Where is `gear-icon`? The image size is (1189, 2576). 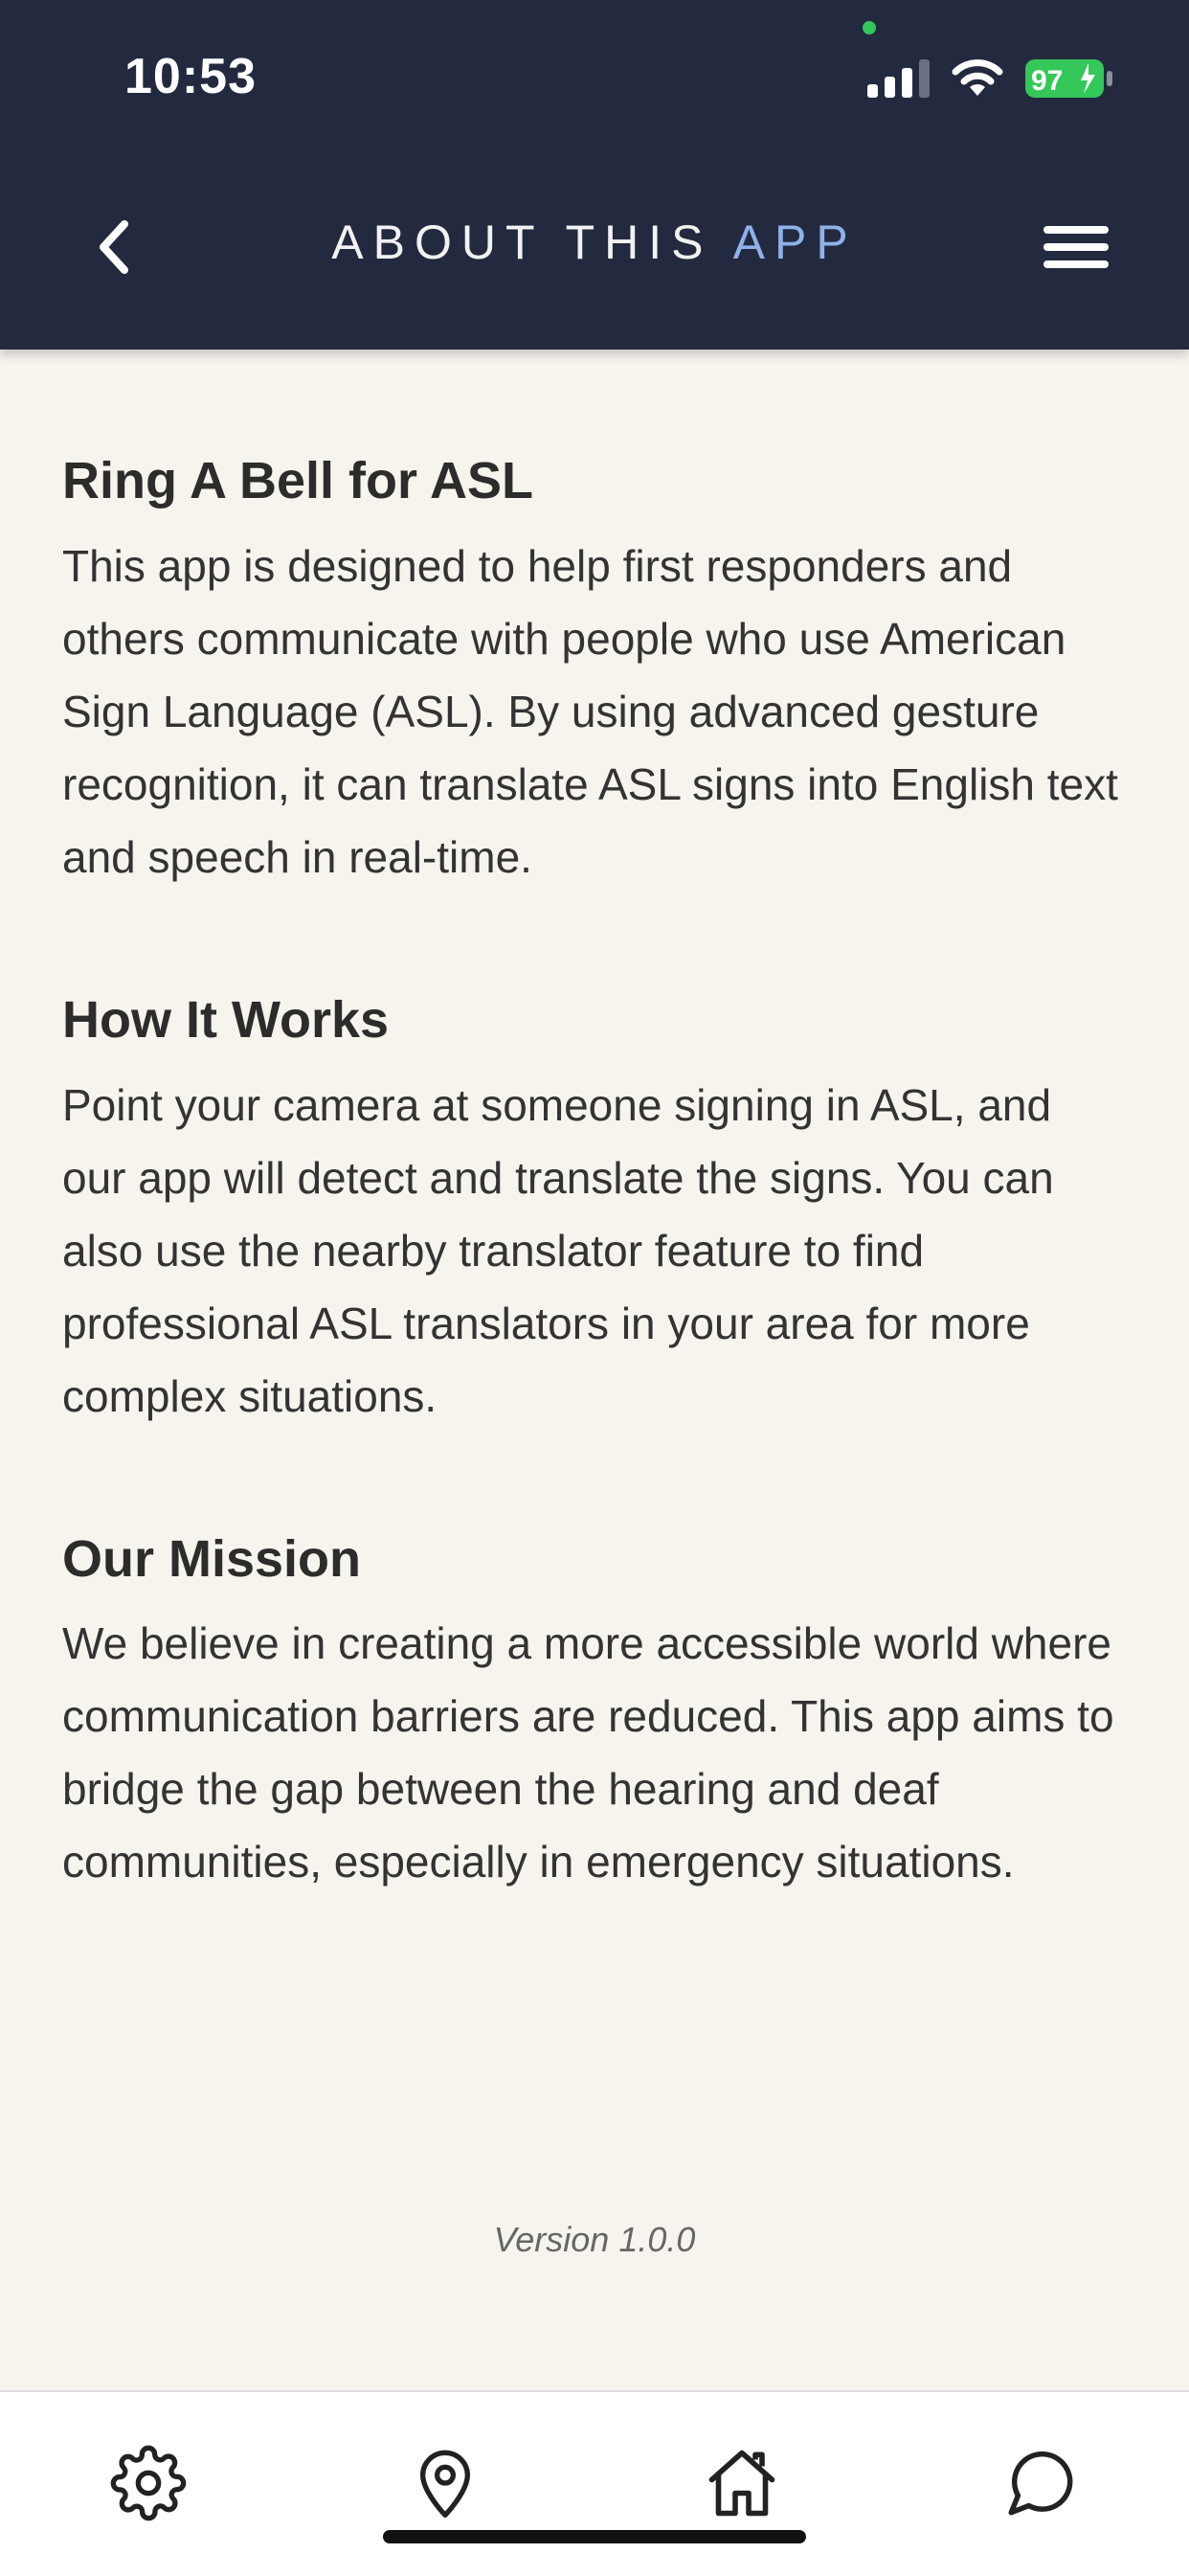 gear-icon is located at coordinates (148, 2483).